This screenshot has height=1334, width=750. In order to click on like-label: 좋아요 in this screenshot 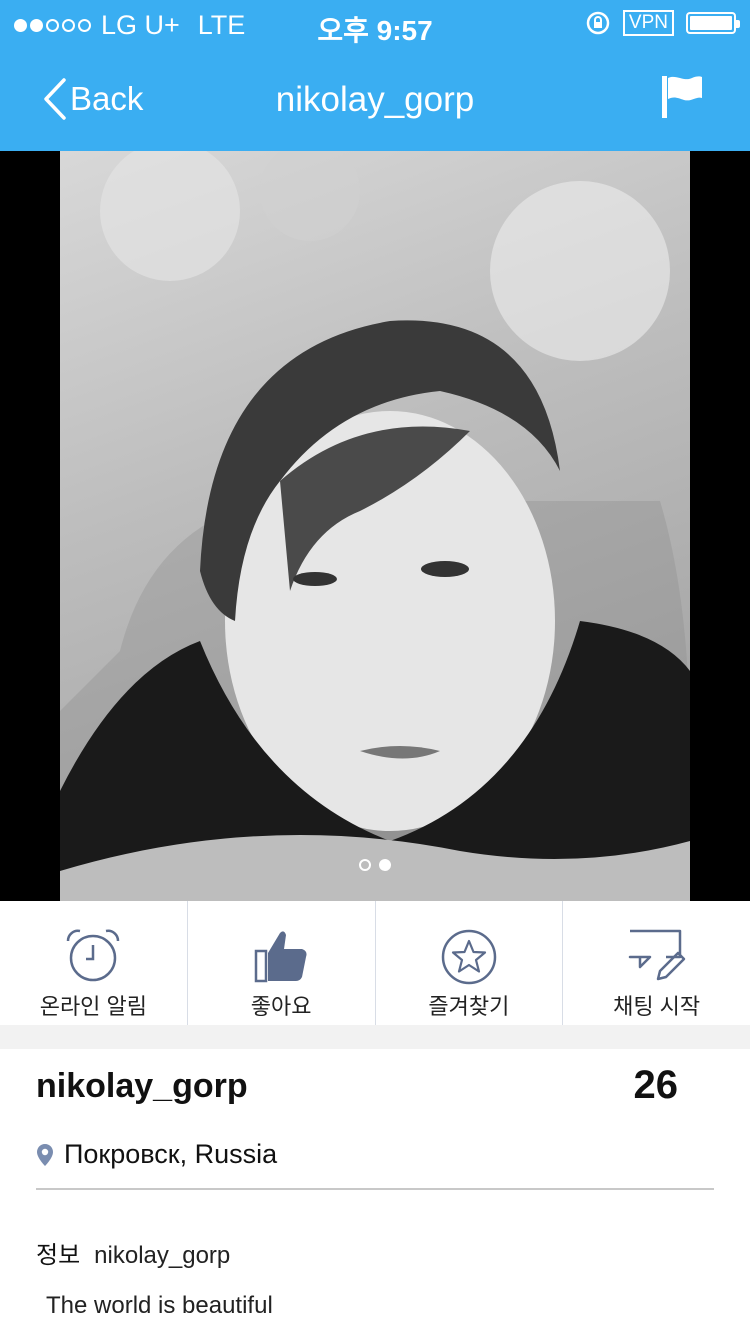, I will do `click(281, 1006)`.